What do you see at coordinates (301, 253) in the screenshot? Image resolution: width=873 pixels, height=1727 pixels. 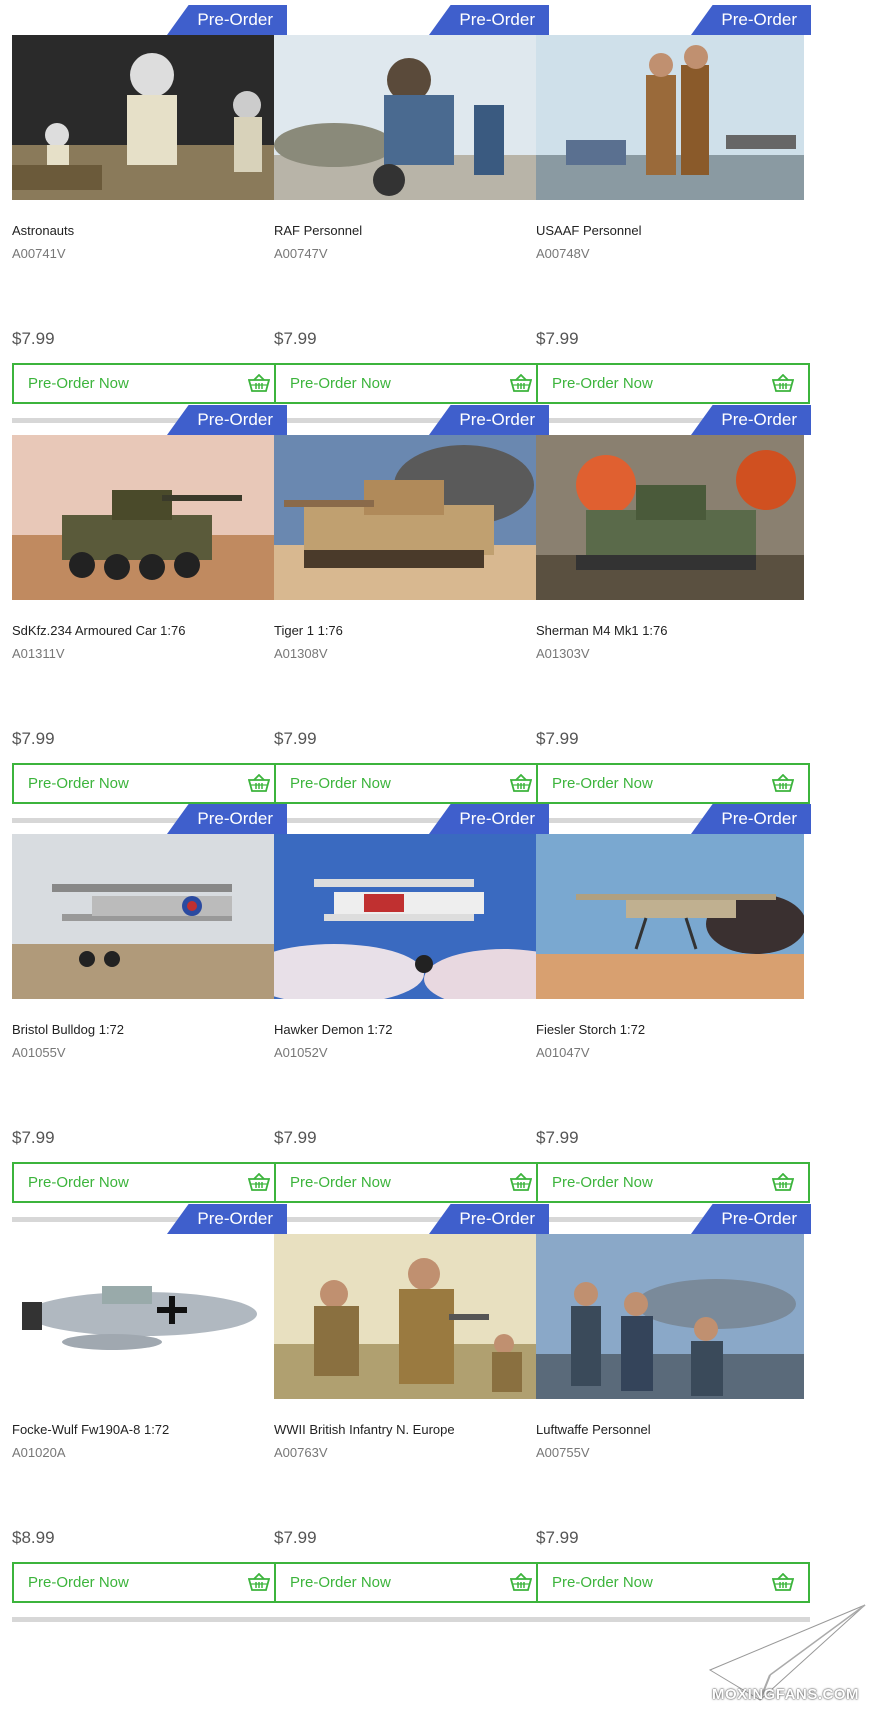 I see `product-sku: A00747V` at bounding box center [301, 253].